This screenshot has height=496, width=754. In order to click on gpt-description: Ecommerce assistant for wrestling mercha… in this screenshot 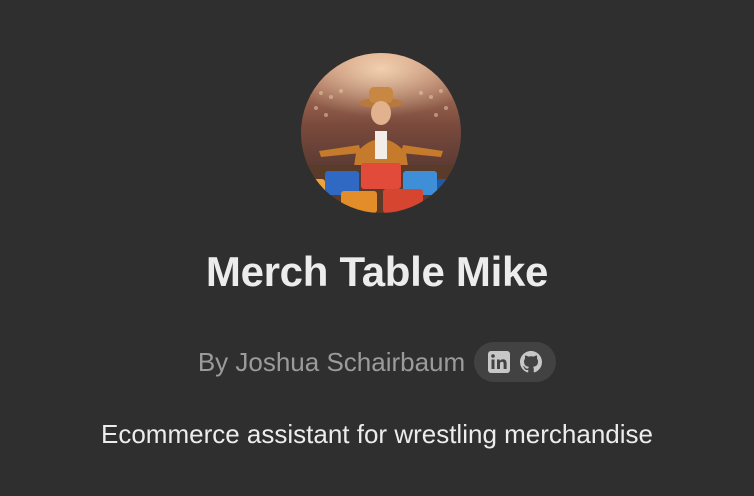, I will do `click(377, 434)`.